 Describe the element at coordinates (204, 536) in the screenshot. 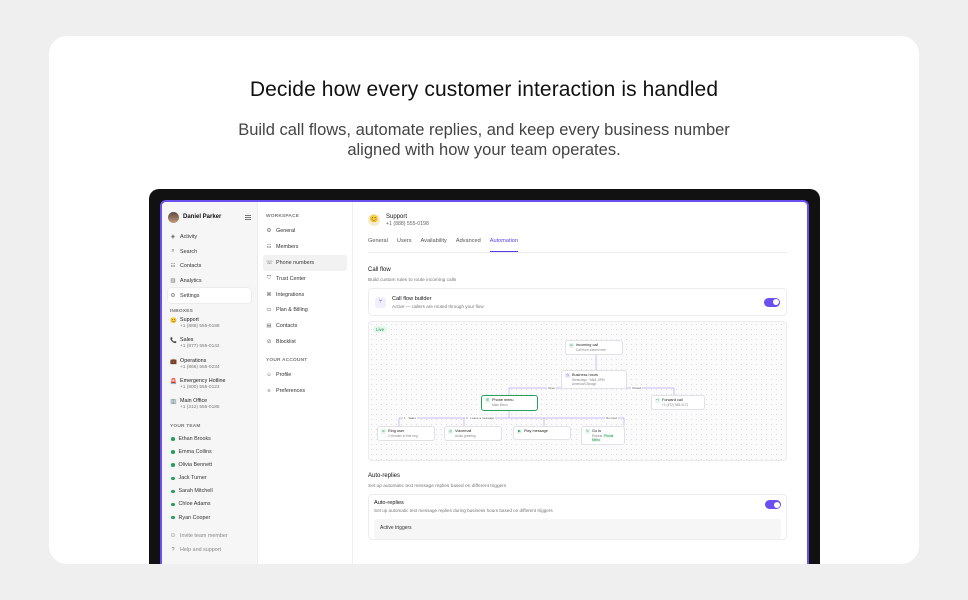

I see `invite-label: Invite team member` at that location.